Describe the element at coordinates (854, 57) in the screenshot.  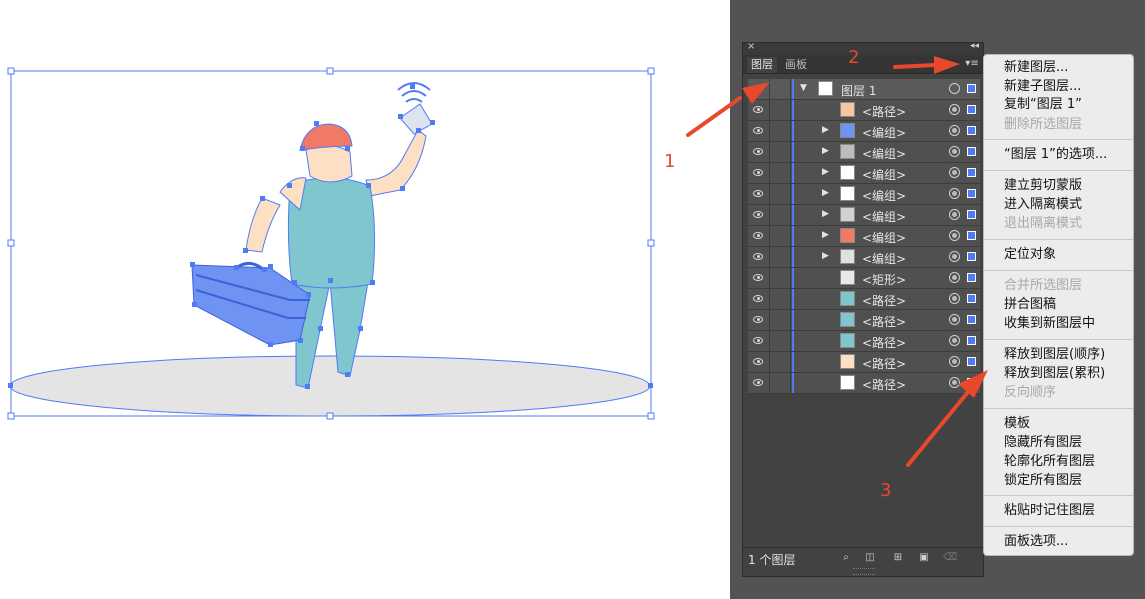
I see `annotation-label-2: 2` at that location.